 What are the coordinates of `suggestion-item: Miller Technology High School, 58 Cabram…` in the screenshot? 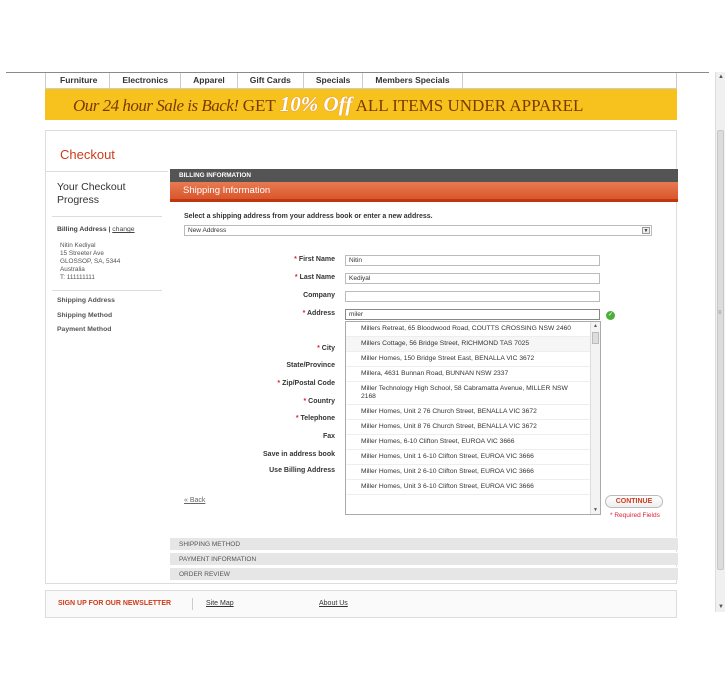 It's located at (473, 393).